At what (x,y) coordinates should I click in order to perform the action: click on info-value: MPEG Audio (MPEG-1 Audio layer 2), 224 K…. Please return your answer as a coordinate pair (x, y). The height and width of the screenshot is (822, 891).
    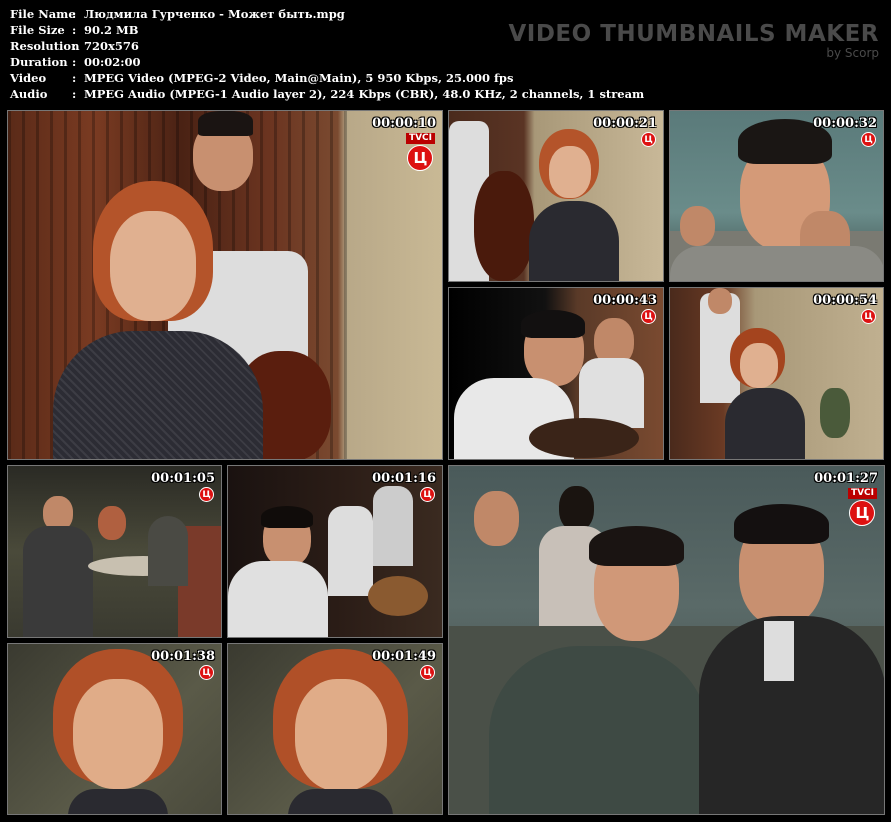
    Looking at the image, I should click on (364, 94).